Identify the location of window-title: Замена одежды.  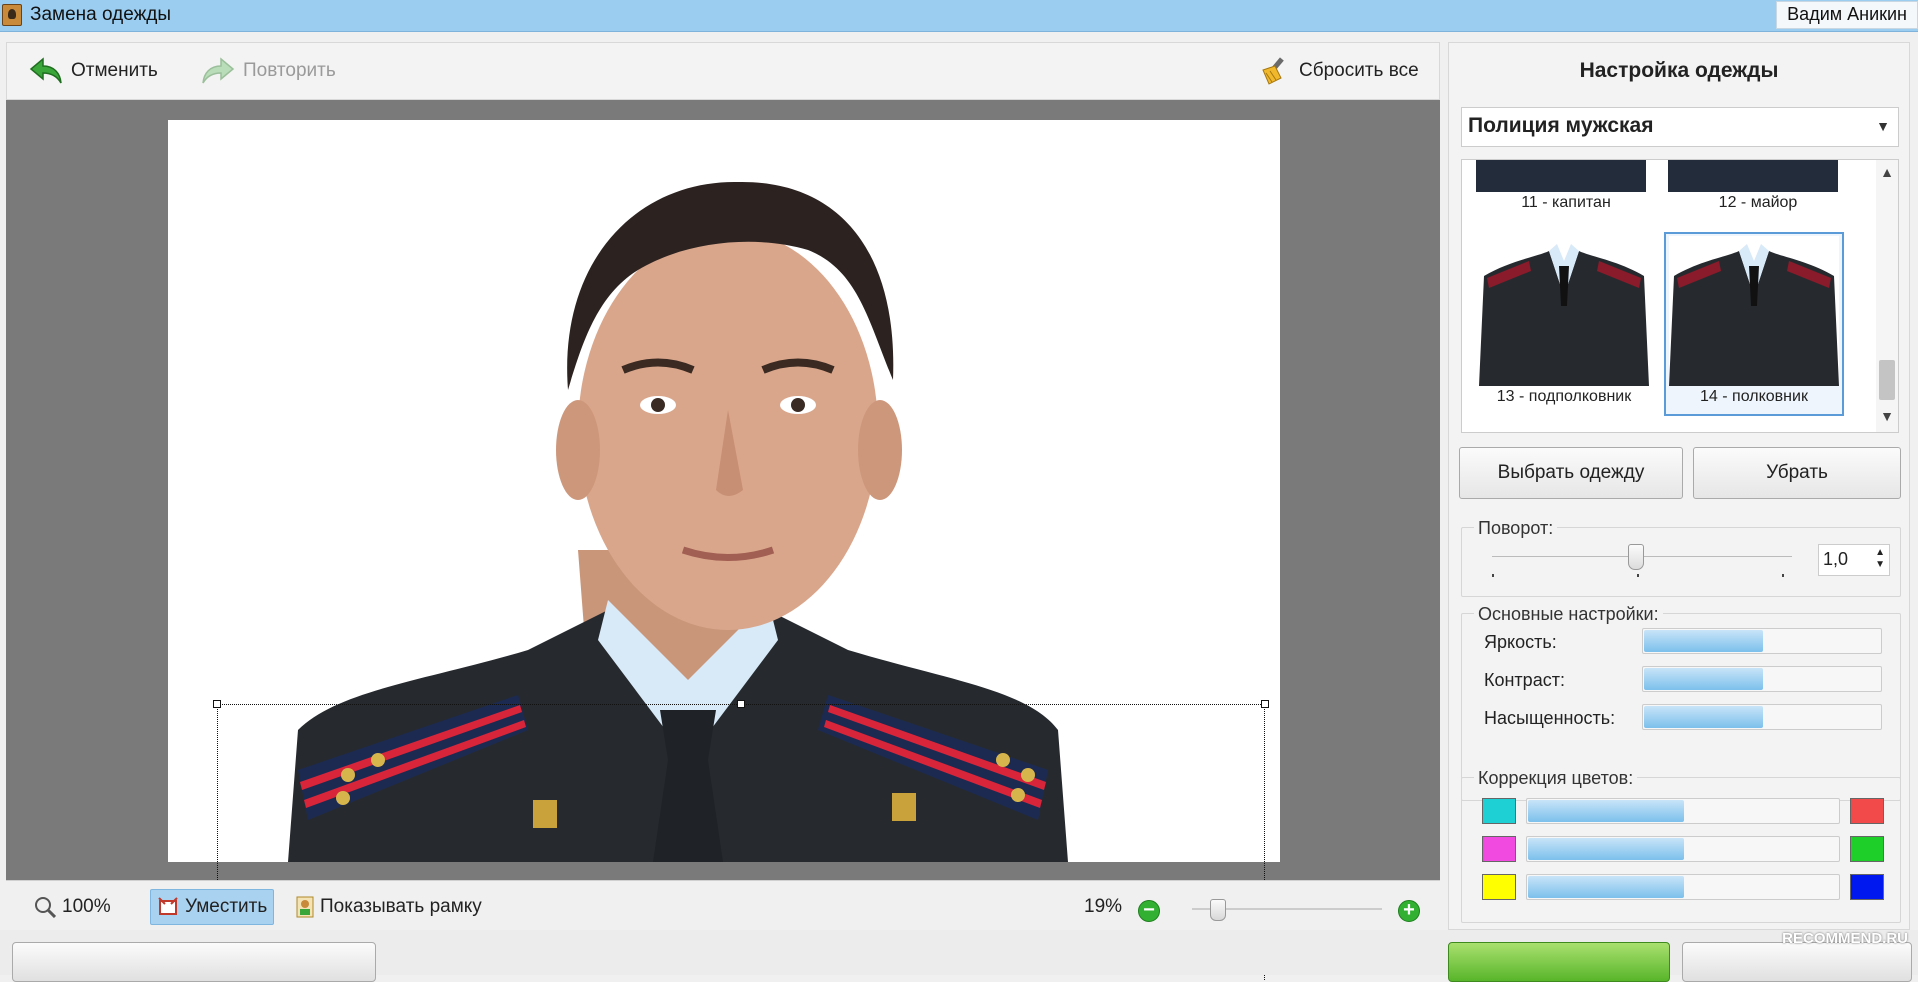
(101, 14).